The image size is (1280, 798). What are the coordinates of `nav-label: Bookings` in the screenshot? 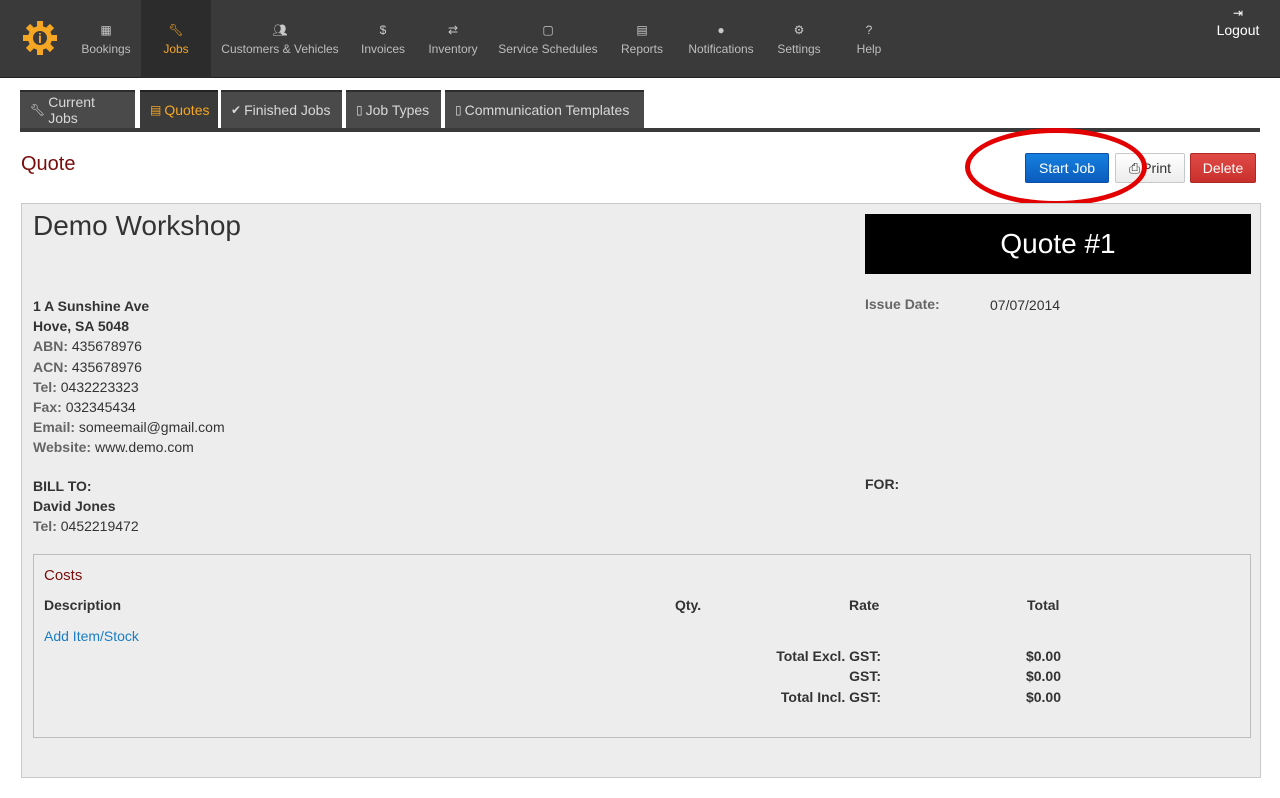 It's located at (106, 49).